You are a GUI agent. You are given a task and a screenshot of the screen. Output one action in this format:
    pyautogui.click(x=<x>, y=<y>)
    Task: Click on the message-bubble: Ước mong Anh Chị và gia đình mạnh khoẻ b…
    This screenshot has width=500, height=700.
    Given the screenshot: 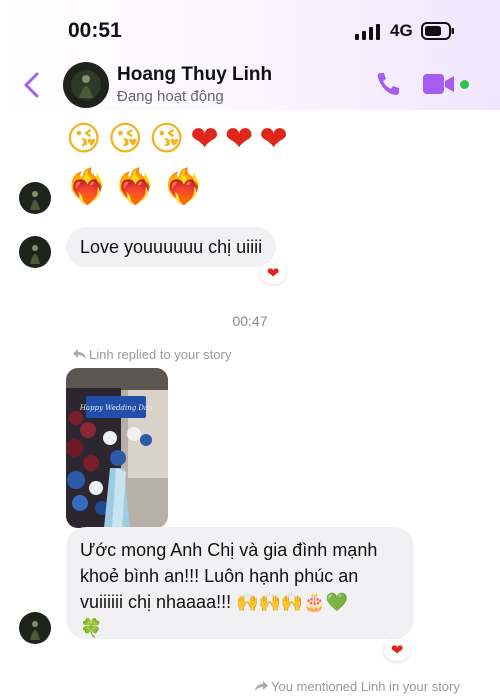 What is the action you would take?
    pyautogui.click(x=240, y=583)
    